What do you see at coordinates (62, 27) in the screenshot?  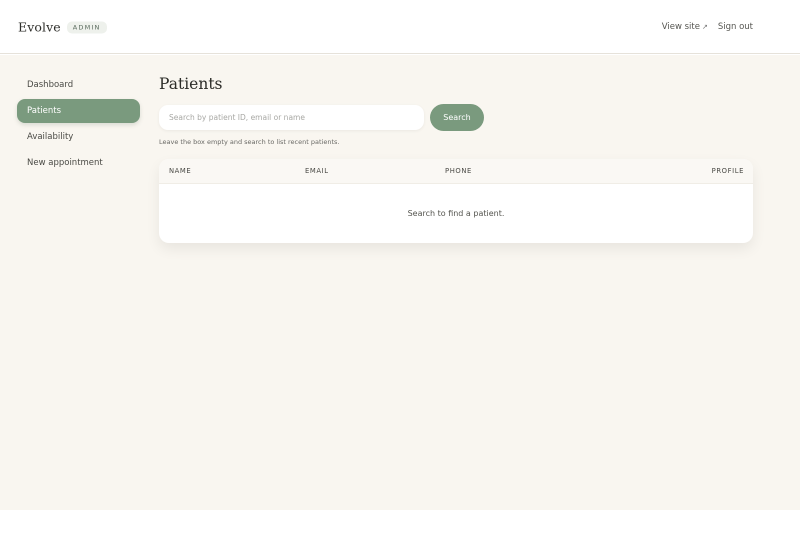 I see `brand: Evolve ADMIN` at bounding box center [62, 27].